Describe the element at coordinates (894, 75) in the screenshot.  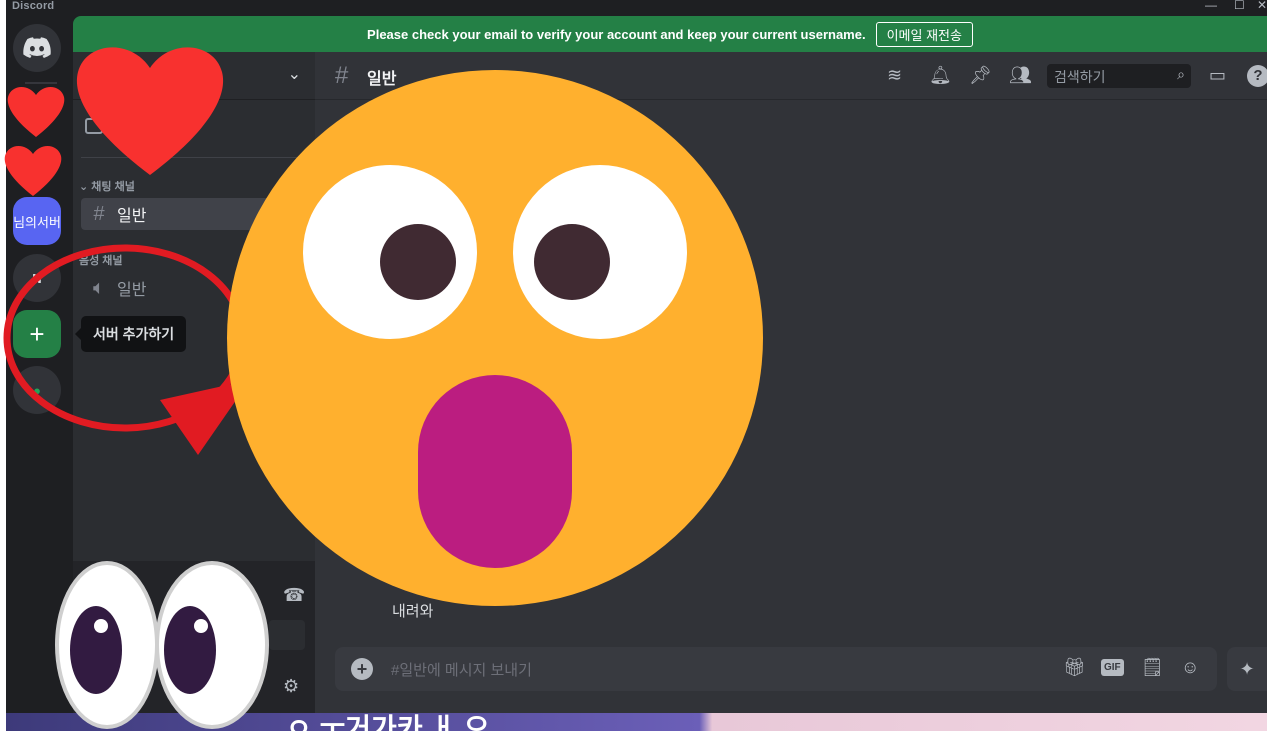
I see `threads-icon: ≋` at that location.